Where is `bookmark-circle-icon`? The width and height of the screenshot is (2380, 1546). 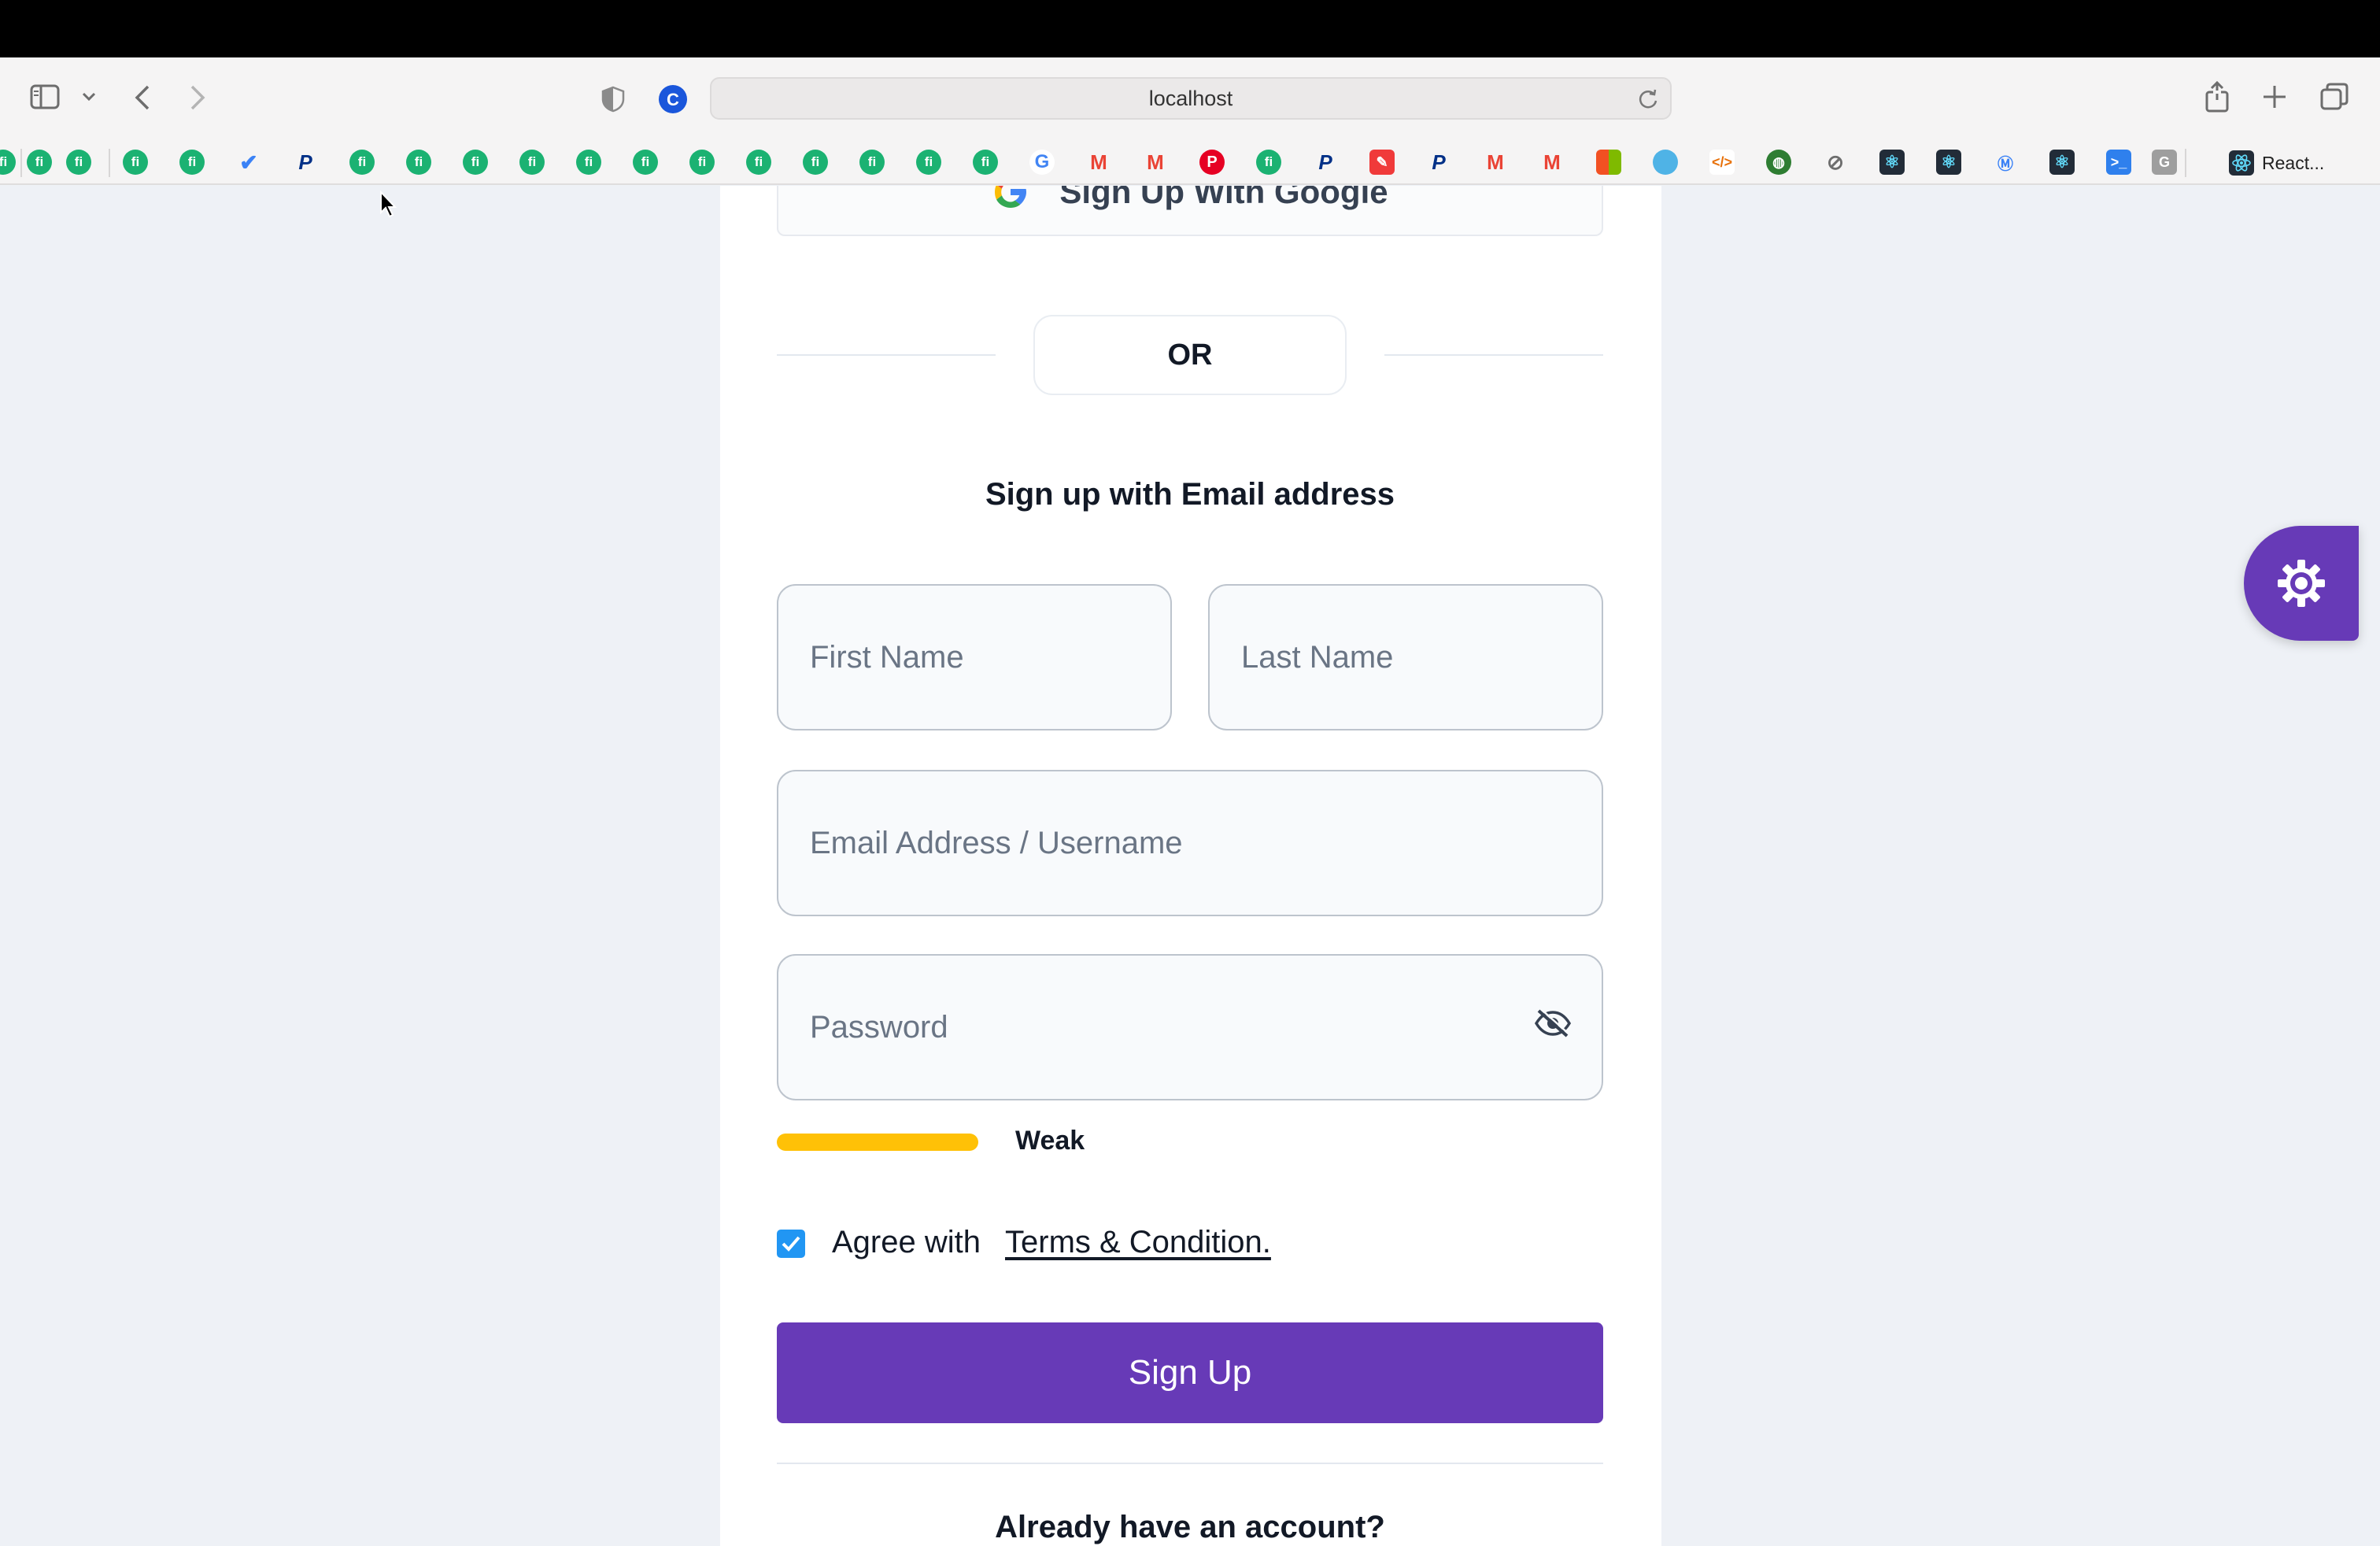
bookmark-circle-icon is located at coordinates (1665, 163).